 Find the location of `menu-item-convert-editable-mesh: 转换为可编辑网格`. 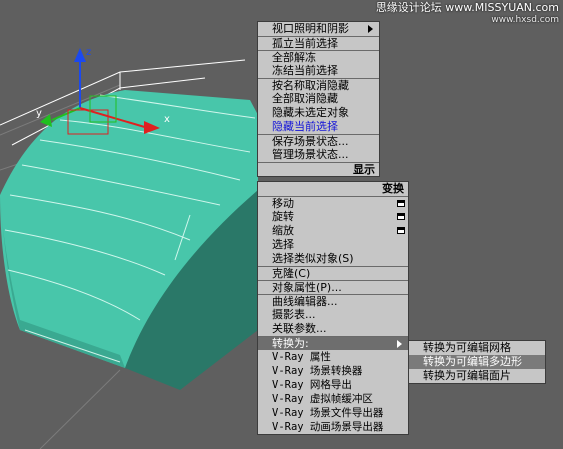

menu-item-convert-editable-mesh: 转换为可编辑网格 is located at coordinates (477, 348).